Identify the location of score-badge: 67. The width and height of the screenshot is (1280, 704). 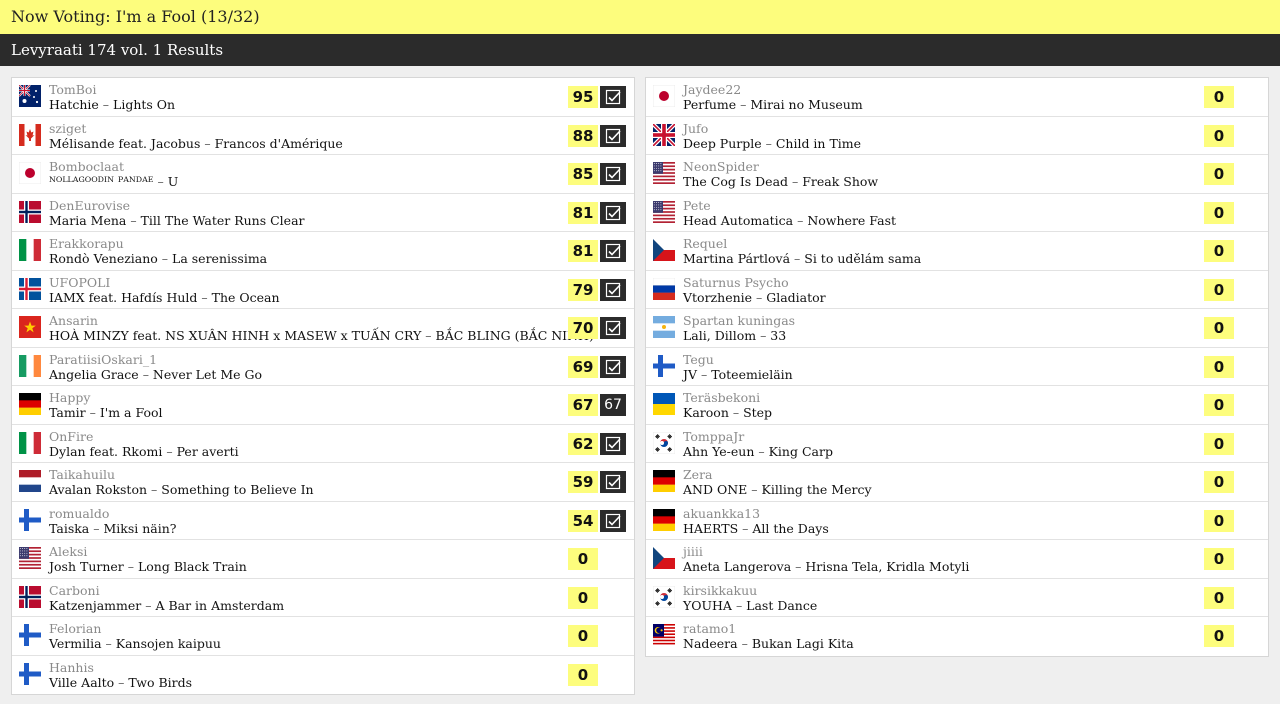
(583, 405).